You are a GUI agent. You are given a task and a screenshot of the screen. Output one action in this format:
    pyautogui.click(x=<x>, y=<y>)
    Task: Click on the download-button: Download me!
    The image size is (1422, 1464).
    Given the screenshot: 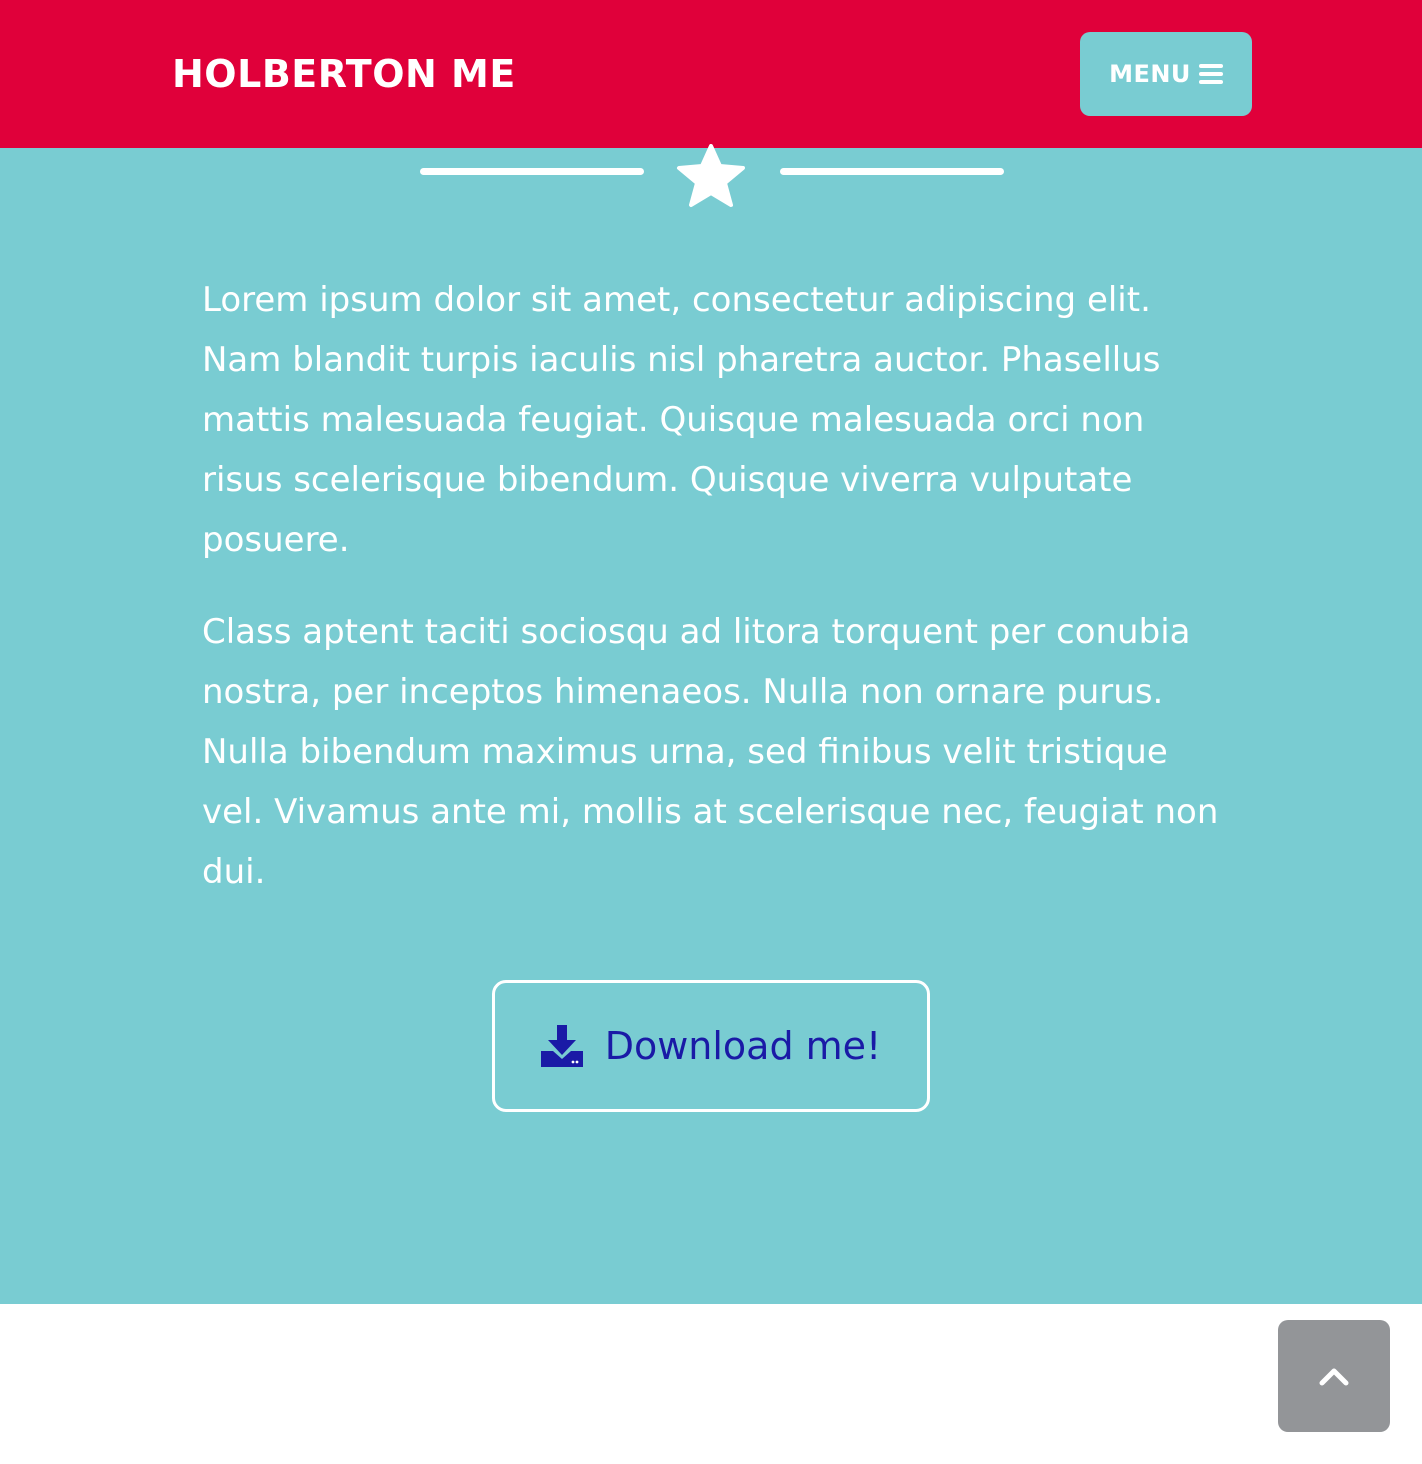 What is the action you would take?
    pyautogui.click(x=711, y=1046)
    